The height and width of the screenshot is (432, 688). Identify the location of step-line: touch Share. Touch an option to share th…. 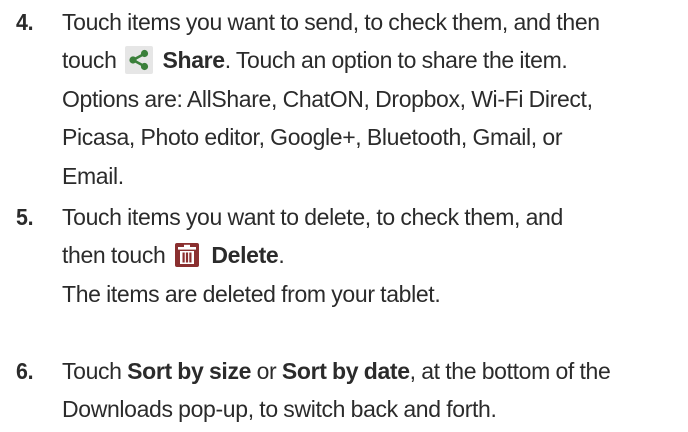
(375, 60).